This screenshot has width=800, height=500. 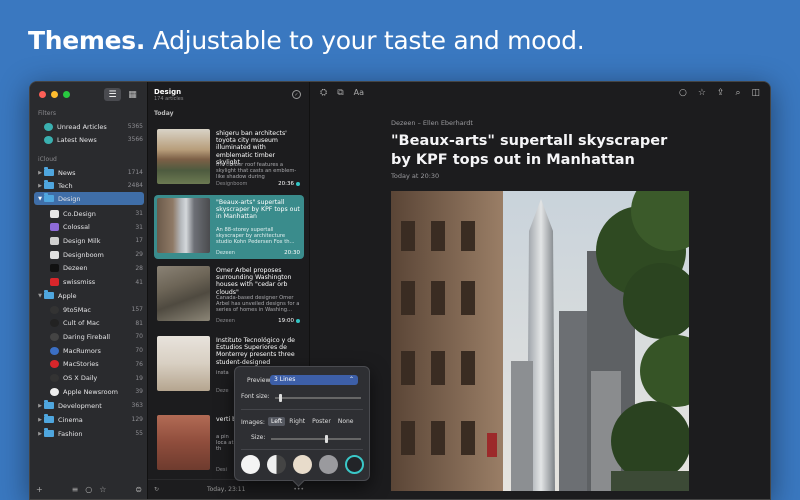 What do you see at coordinates (89, 282) in the screenshot?
I see `sidebar-feed: swissmiss 41` at bounding box center [89, 282].